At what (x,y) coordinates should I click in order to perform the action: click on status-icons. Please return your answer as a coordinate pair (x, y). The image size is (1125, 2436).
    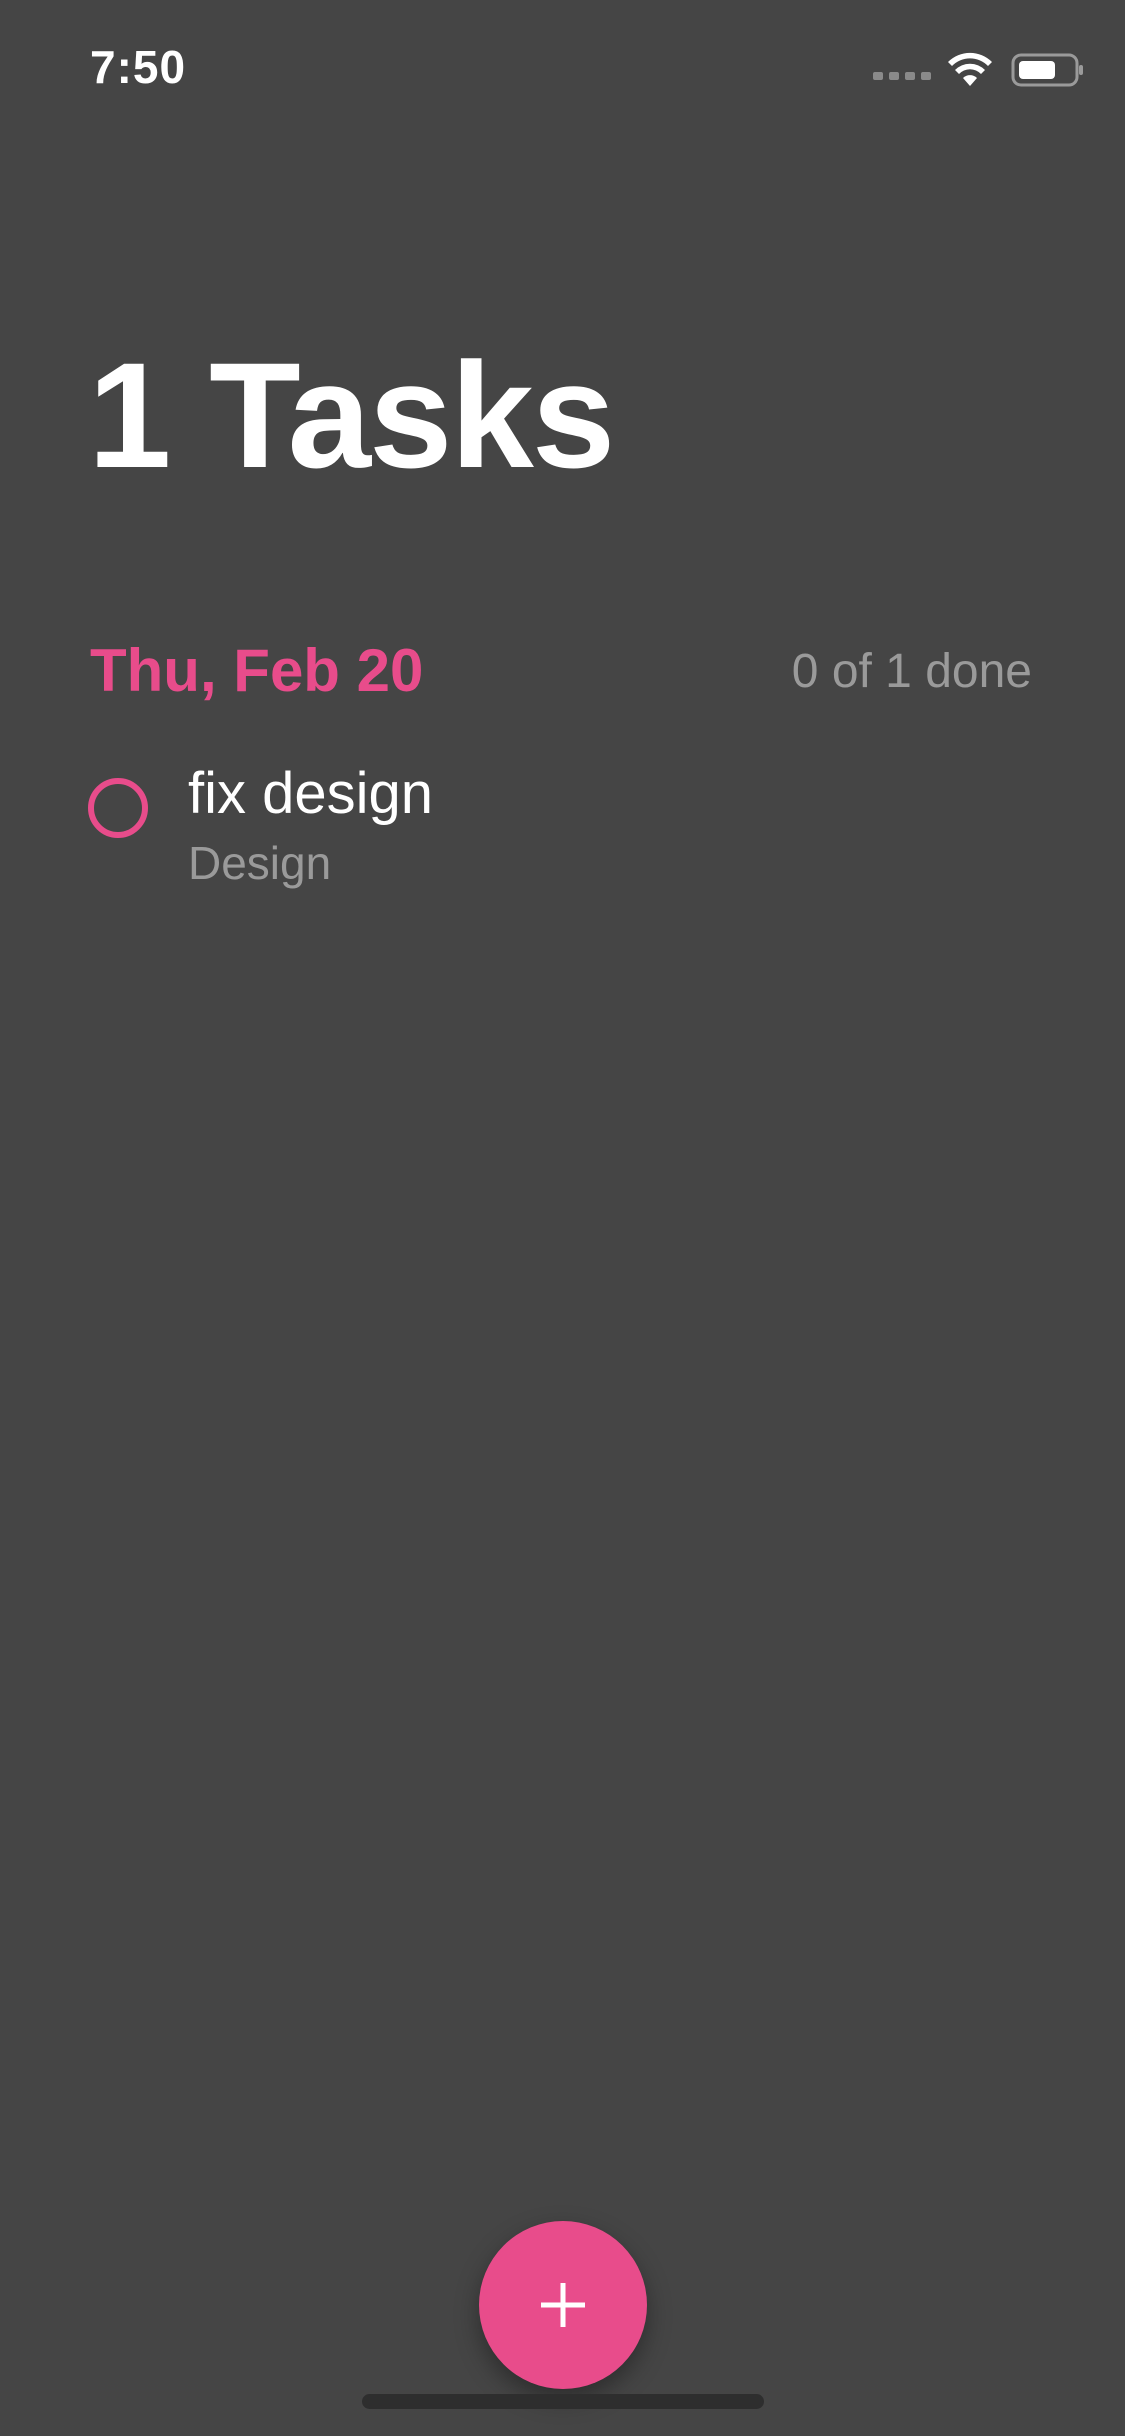
    Looking at the image, I should click on (979, 70).